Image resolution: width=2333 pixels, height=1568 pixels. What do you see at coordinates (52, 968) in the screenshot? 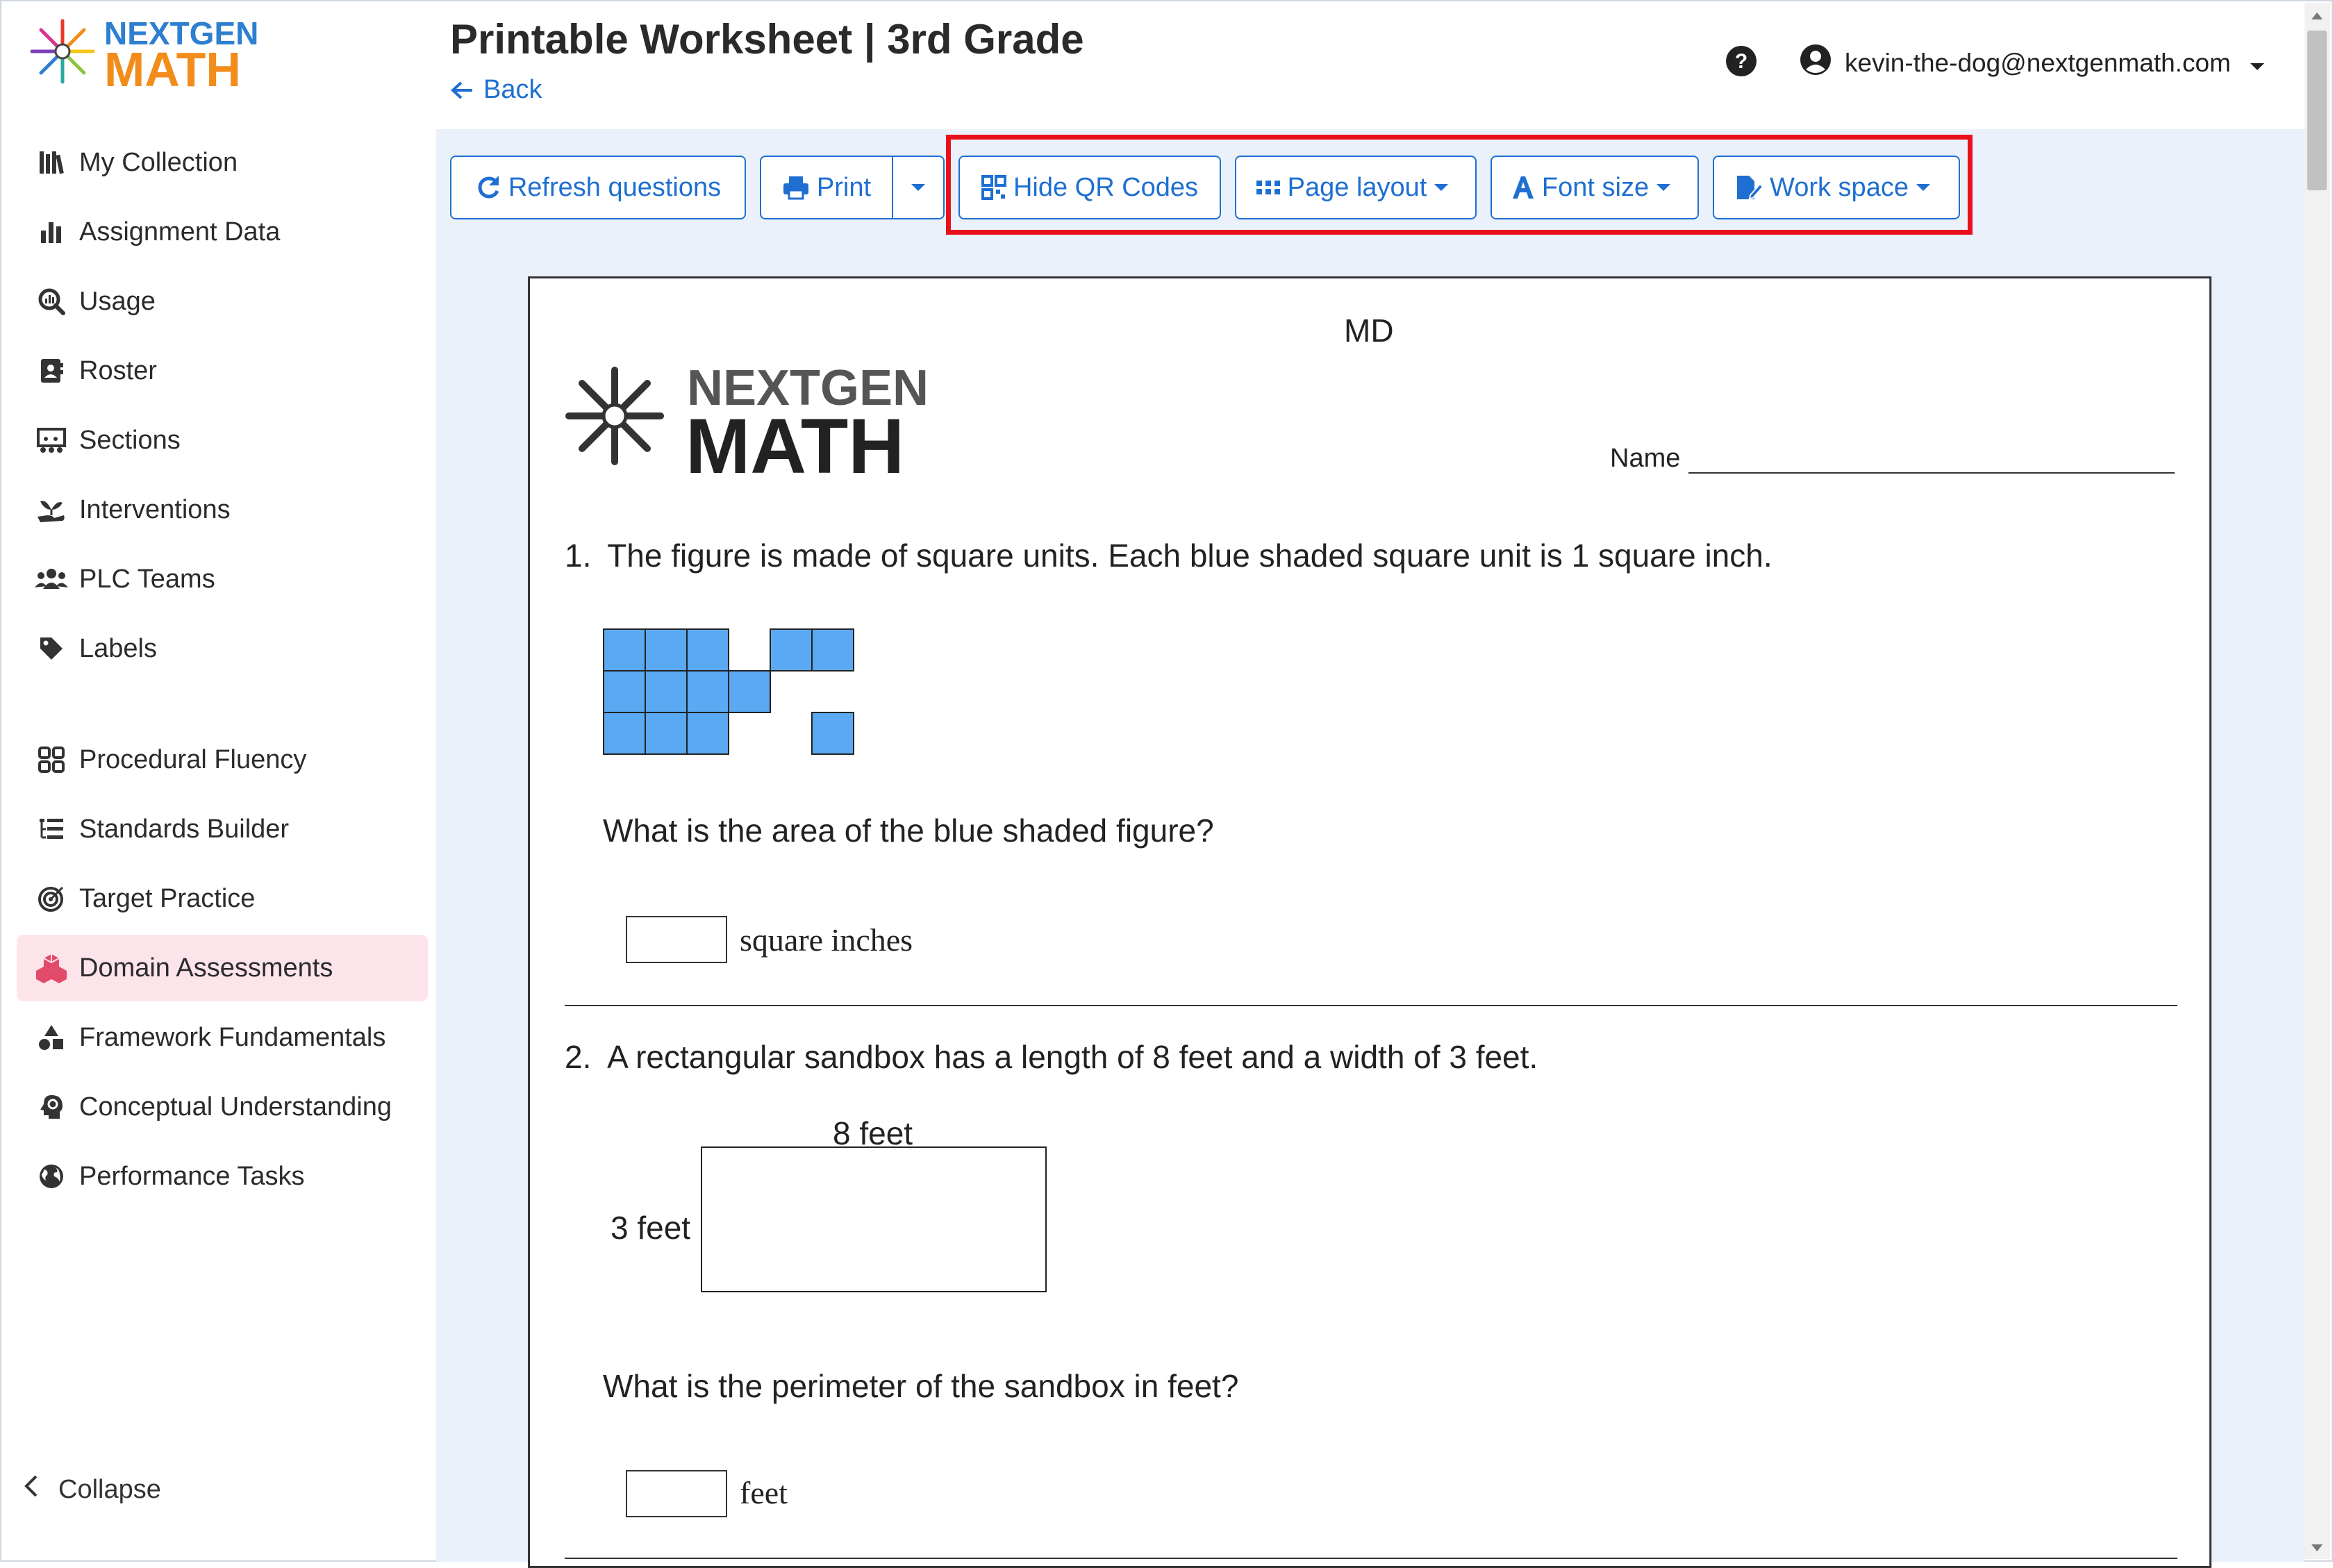
I see `cubes-icon` at bounding box center [52, 968].